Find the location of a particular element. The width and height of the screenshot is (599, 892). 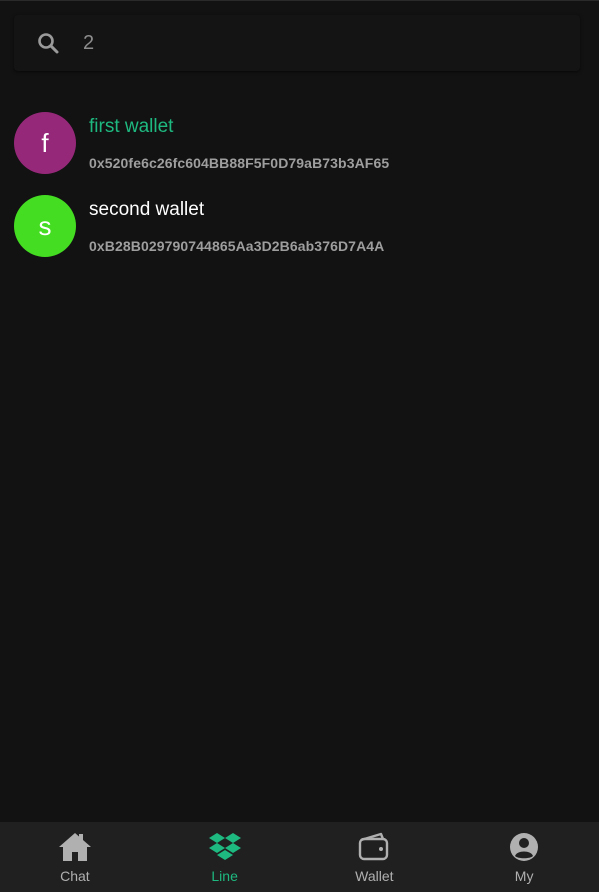

avatar: f is located at coordinates (45, 143).